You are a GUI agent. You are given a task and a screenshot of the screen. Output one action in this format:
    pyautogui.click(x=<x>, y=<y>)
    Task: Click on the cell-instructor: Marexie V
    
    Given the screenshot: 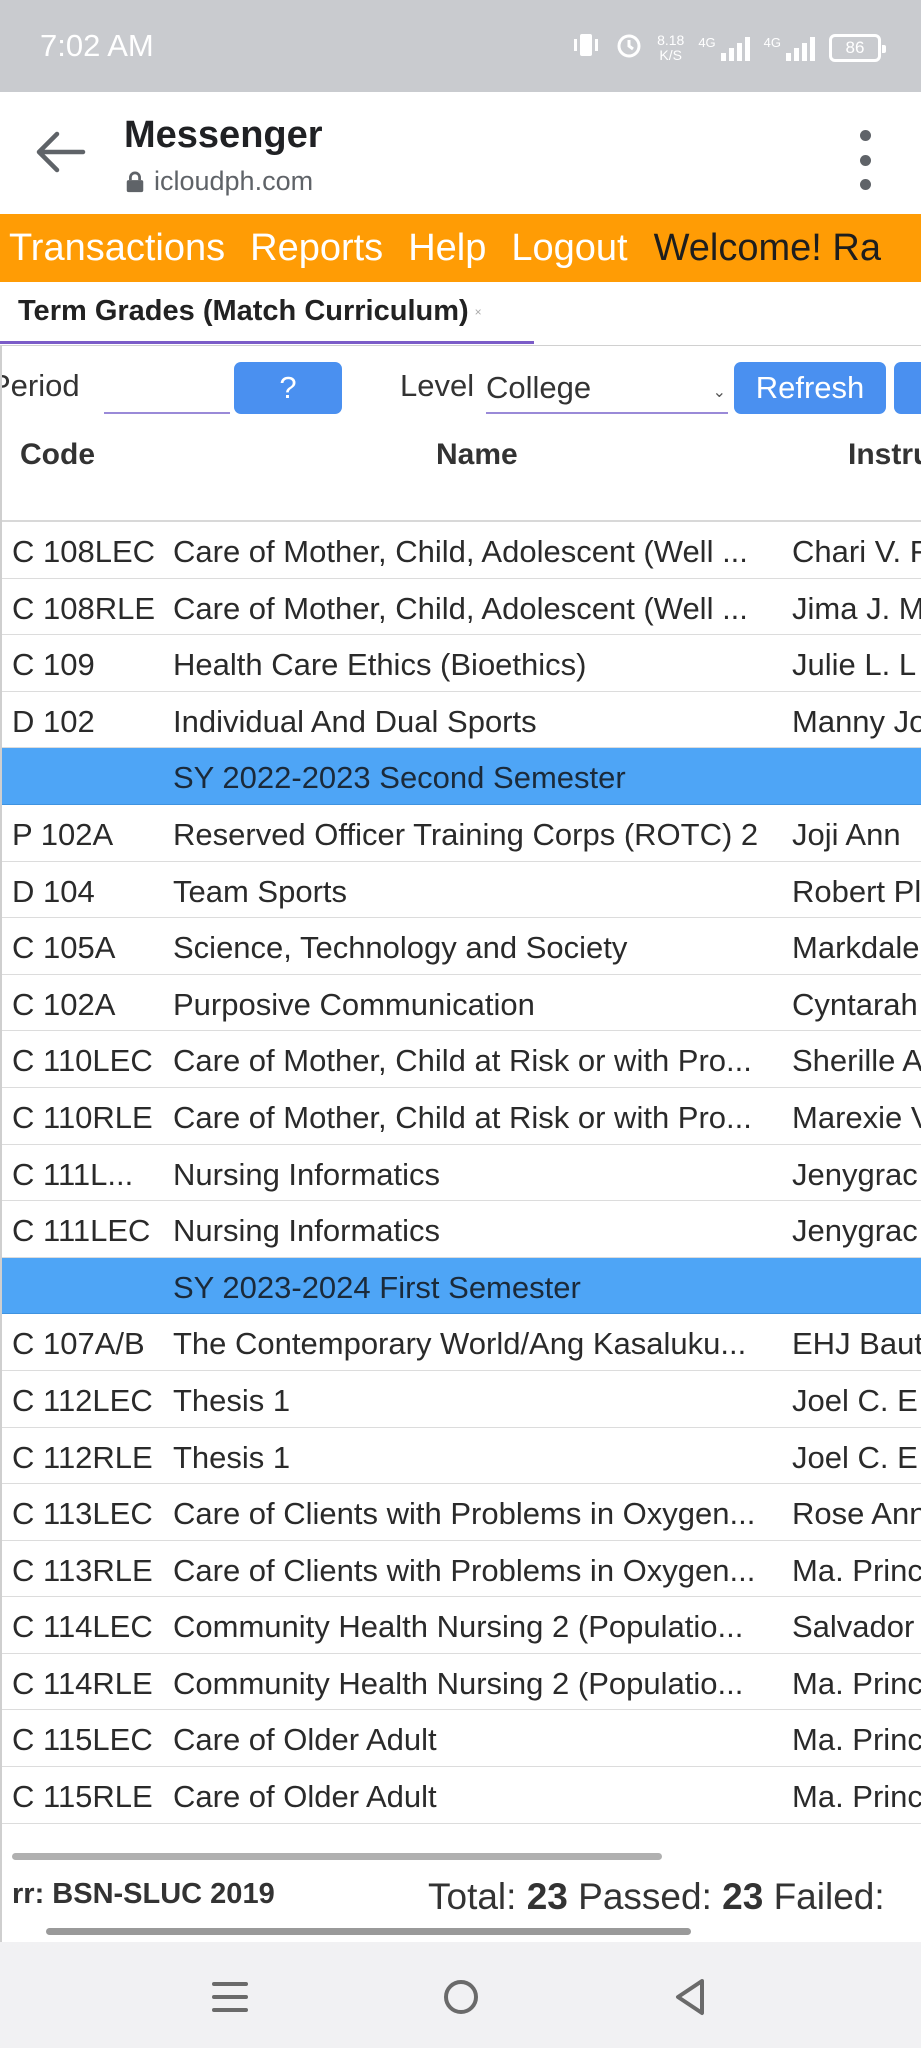 What is the action you would take?
    pyautogui.click(x=856, y=1117)
    